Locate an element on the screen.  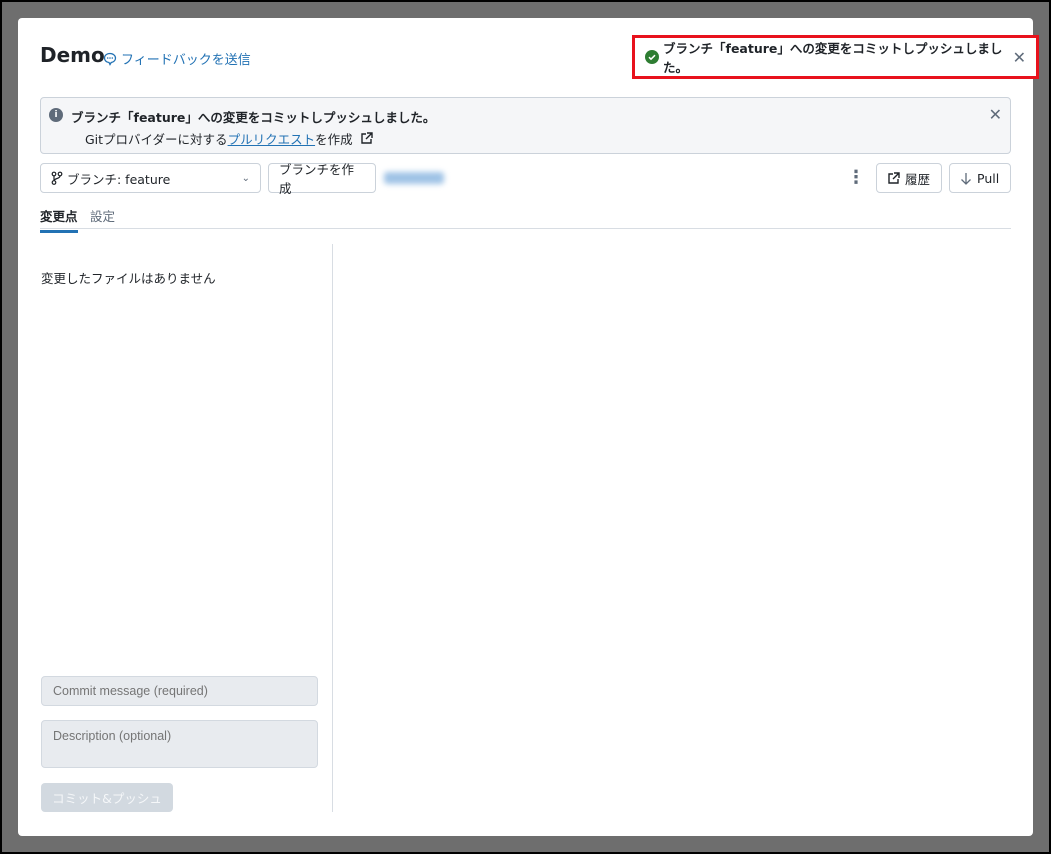
banner-close-icon: ✕ is located at coordinates (995, 114).